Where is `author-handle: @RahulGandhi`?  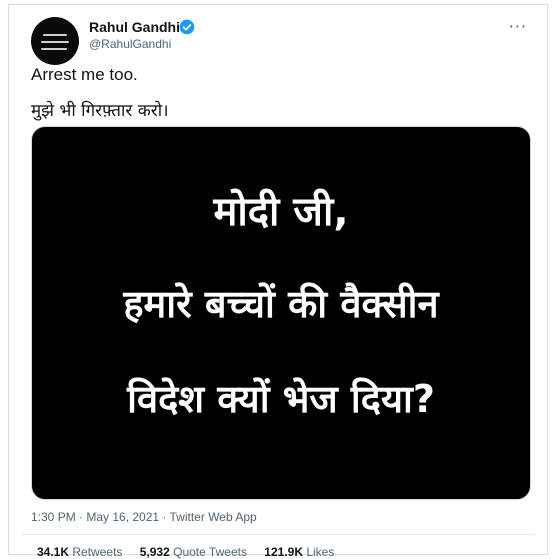
author-handle: @RahulGandhi is located at coordinates (130, 44).